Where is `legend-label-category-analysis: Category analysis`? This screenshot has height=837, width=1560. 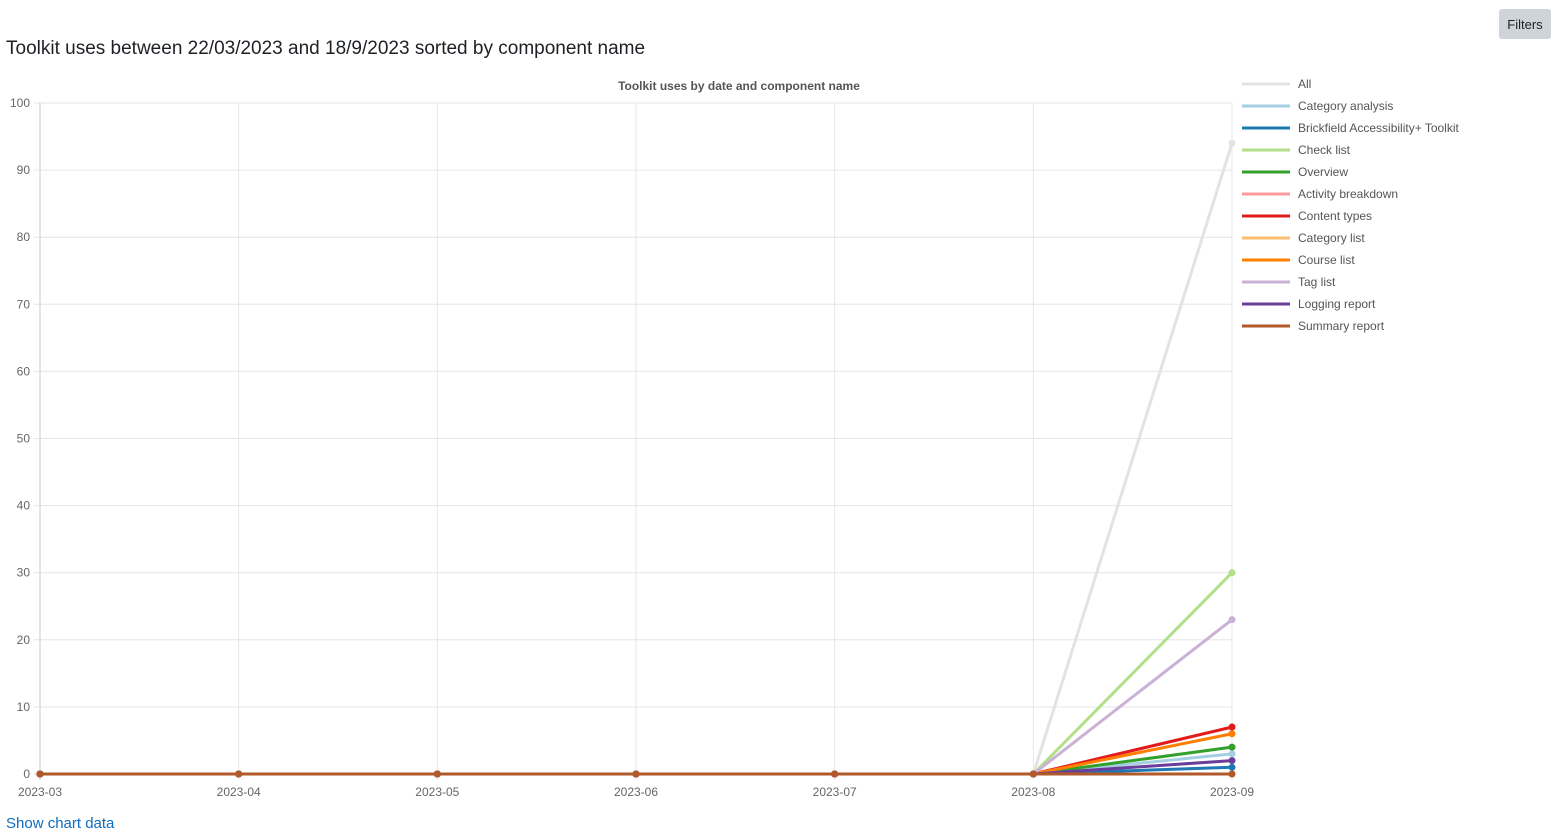 legend-label-category-analysis: Category analysis is located at coordinates (1345, 106).